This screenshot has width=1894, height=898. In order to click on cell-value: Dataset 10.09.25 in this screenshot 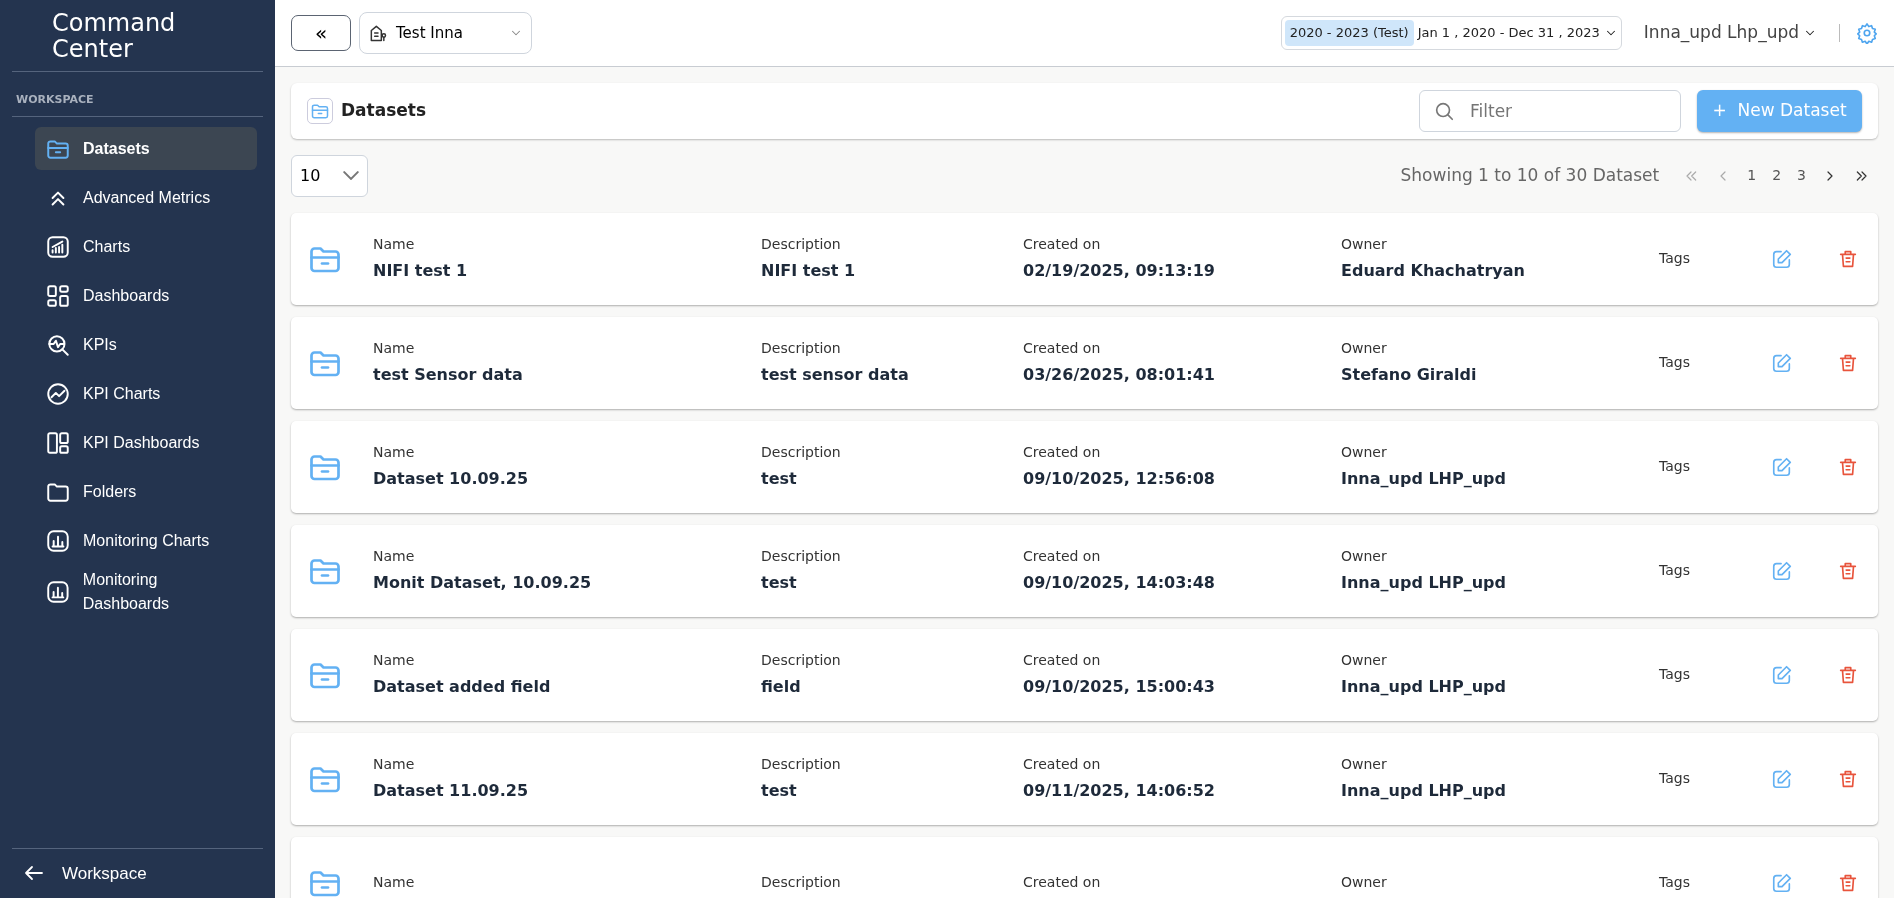, I will do `click(451, 479)`.